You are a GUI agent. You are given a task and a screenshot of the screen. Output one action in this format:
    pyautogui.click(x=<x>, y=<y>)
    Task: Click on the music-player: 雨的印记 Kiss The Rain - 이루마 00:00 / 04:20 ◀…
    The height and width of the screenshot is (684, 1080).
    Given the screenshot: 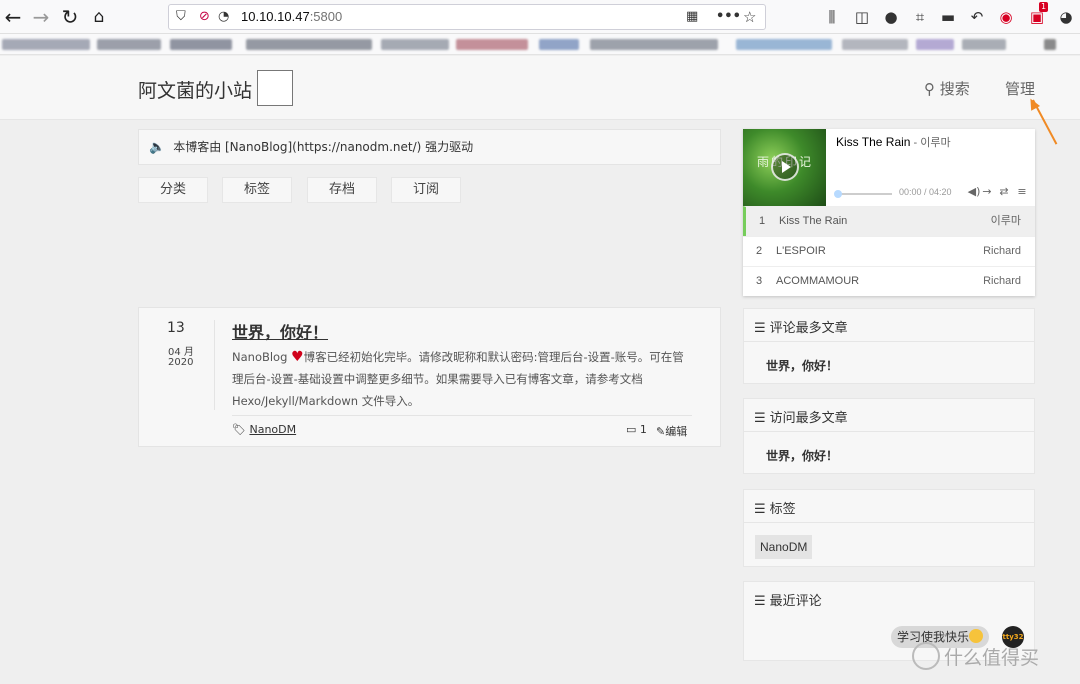 What is the action you would take?
    pyautogui.click(x=889, y=212)
    